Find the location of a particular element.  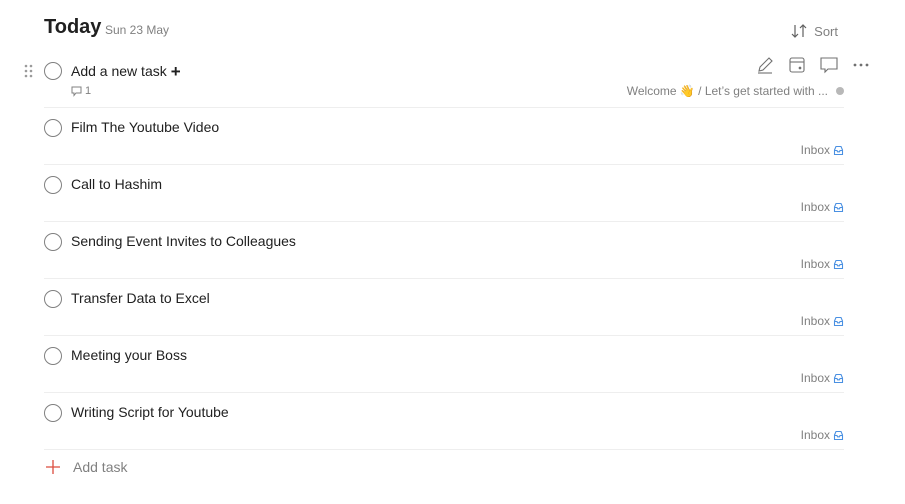

task-content: Writing Script for Youtube is located at coordinates (150, 412).